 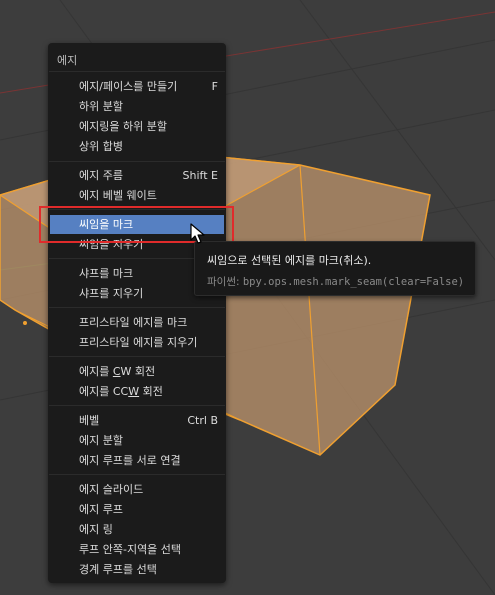 What do you see at coordinates (118, 195) in the screenshot?
I see `menu-item-label: 에지 베벨 웨이트` at bounding box center [118, 195].